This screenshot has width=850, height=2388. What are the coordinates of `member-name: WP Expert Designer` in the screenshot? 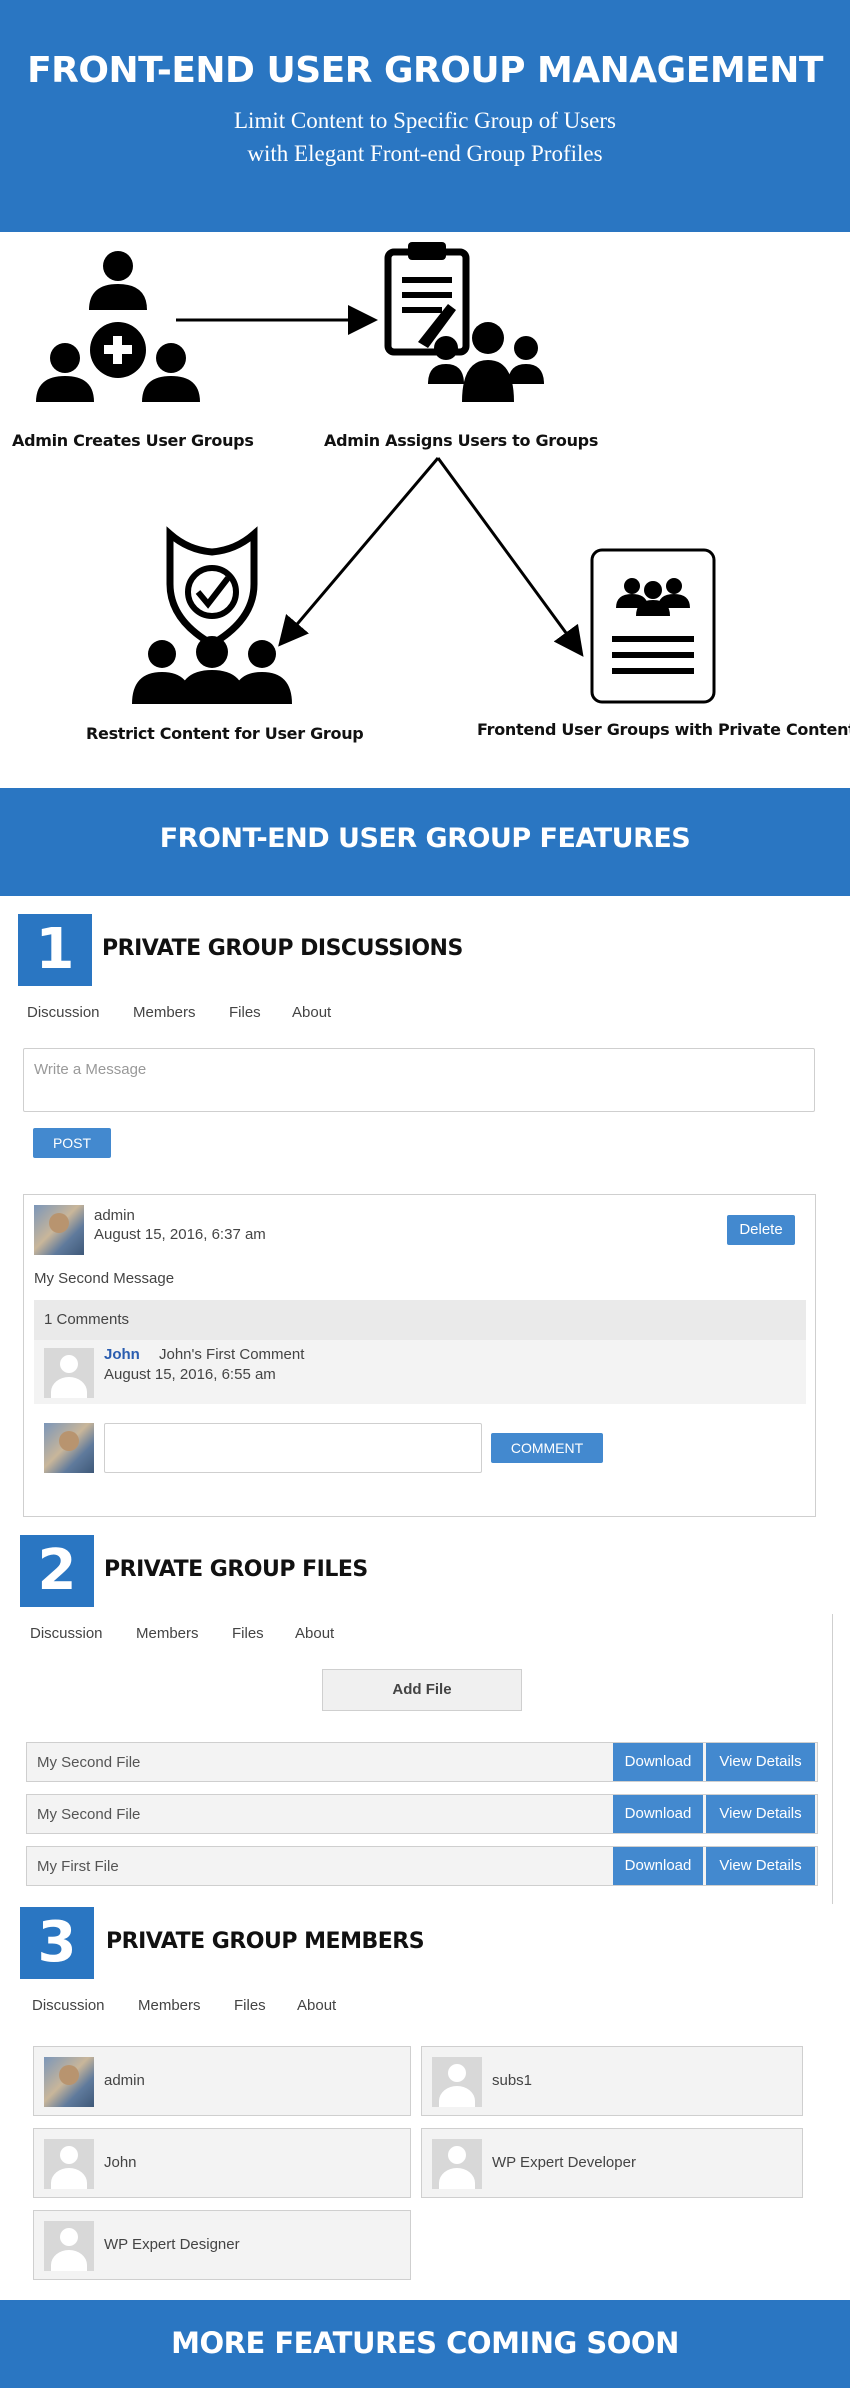 It's located at (172, 2244).